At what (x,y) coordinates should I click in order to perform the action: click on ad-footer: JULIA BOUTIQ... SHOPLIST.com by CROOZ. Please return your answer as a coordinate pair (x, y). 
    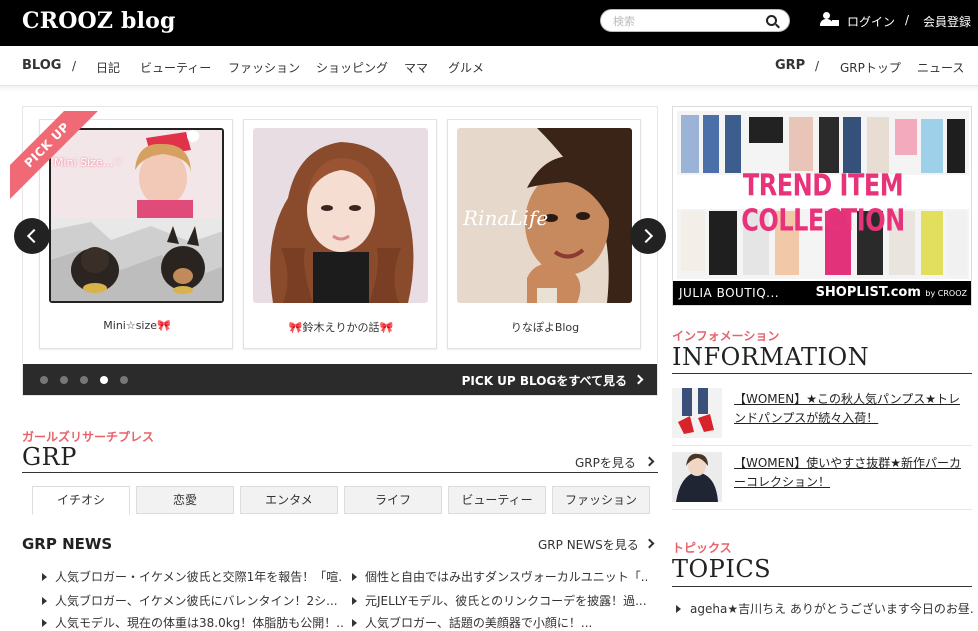
    Looking at the image, I should click on (822, 293).